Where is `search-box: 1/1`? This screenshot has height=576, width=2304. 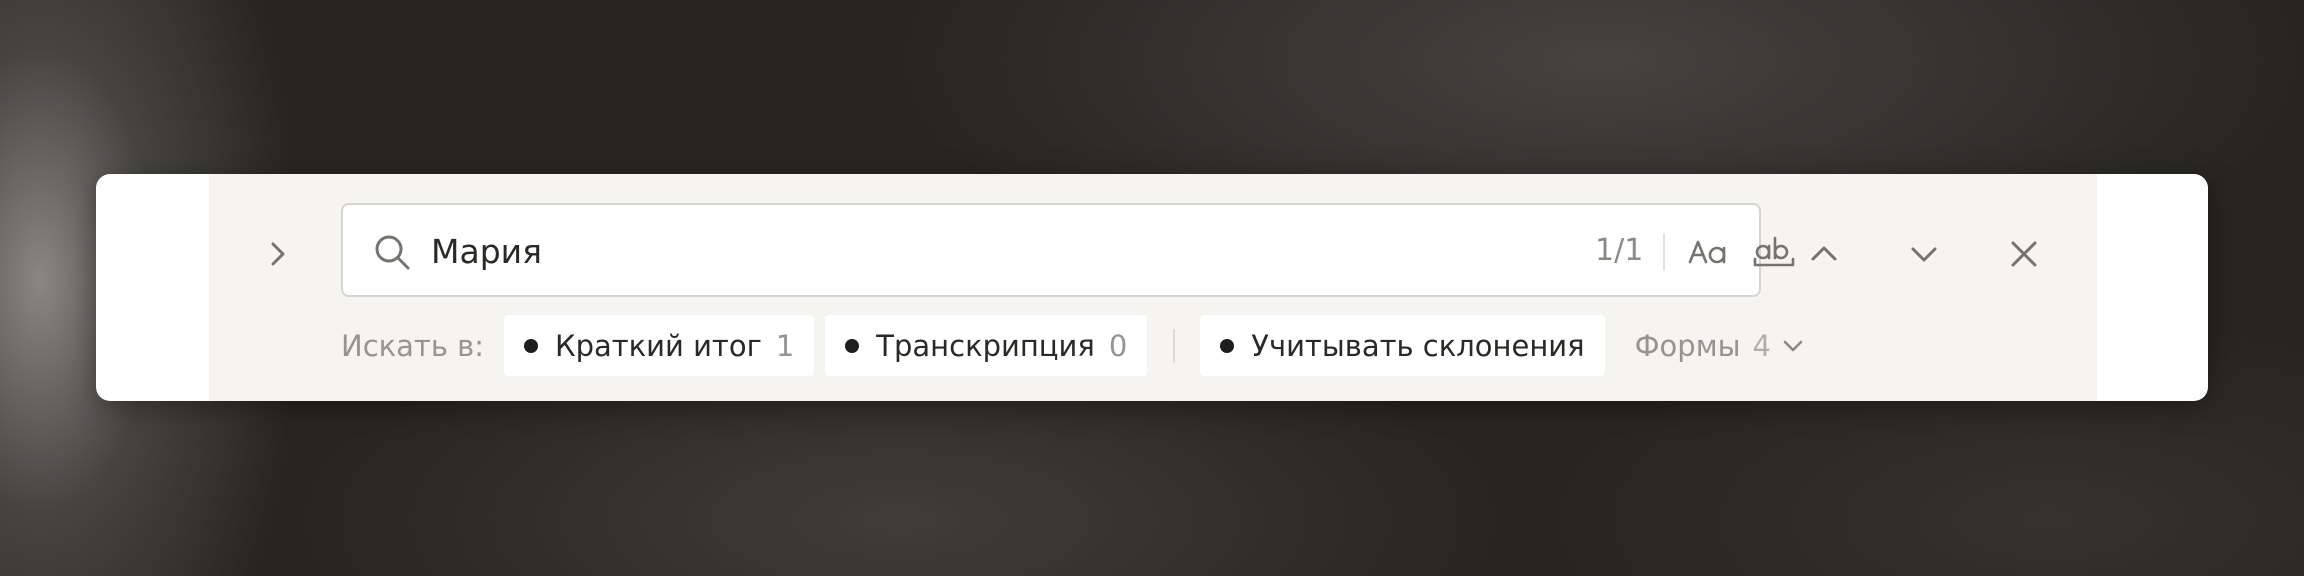
search-box: 1/1 is located at coordinates (1068, 250).